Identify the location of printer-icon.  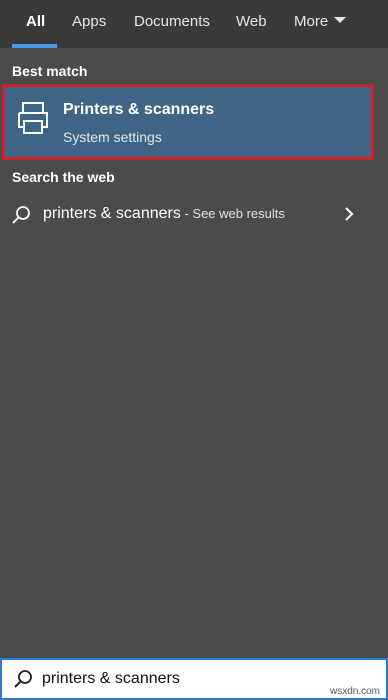
(33, 118).